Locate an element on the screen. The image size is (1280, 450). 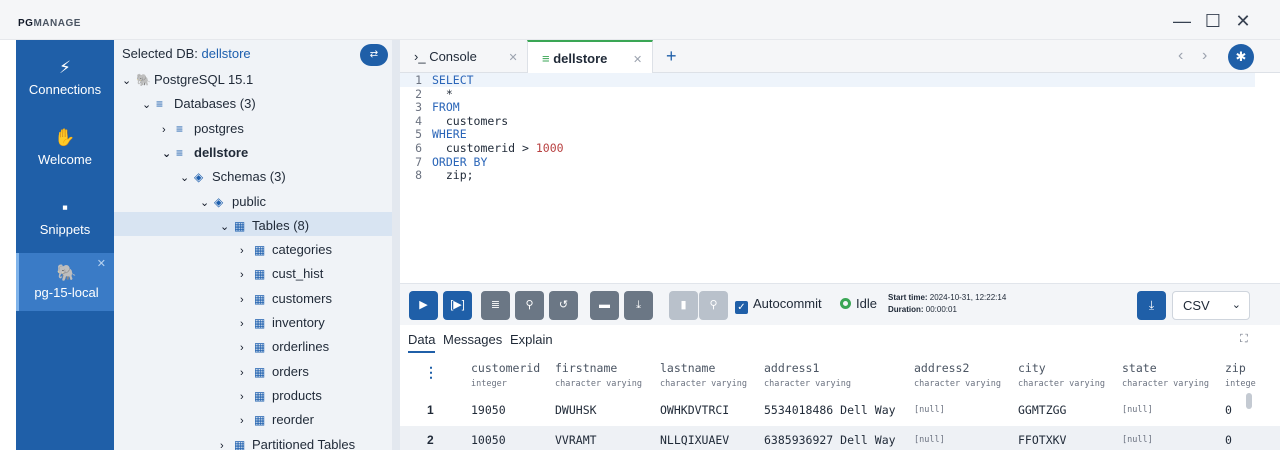
tab-messages: Messages is located at coordinates (472, 339).